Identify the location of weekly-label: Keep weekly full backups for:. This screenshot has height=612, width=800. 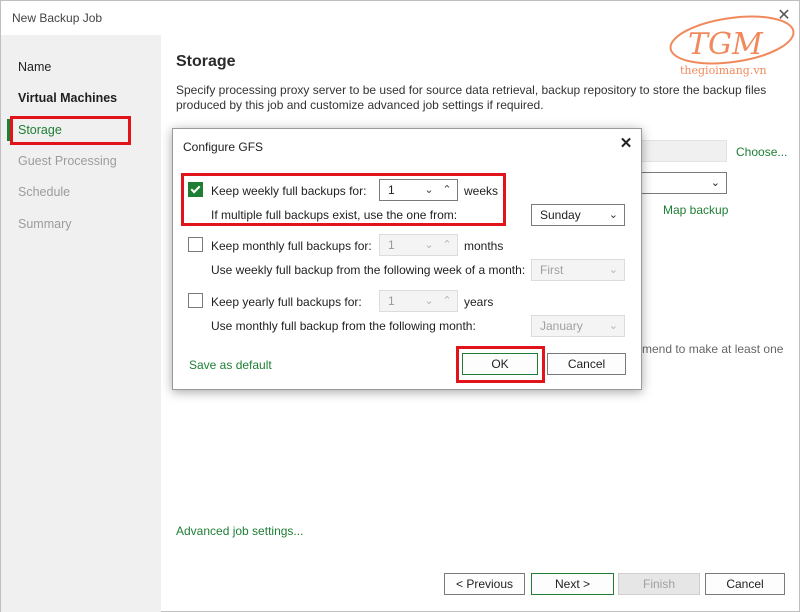
(289, 191).